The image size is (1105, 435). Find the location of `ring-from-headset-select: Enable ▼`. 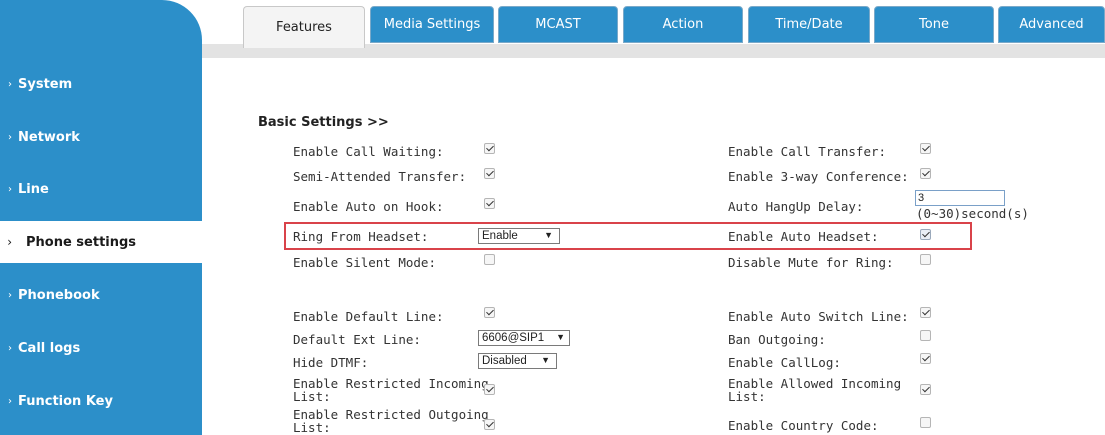

ring-from-headset-select: Enable ▼ is located at coordinates (519, 236).